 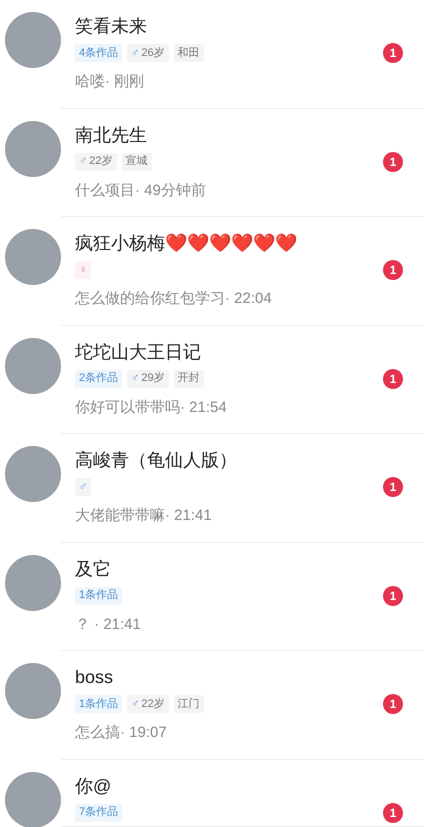 I want to click on city-tag: 和田, so click(x=189, y=53).